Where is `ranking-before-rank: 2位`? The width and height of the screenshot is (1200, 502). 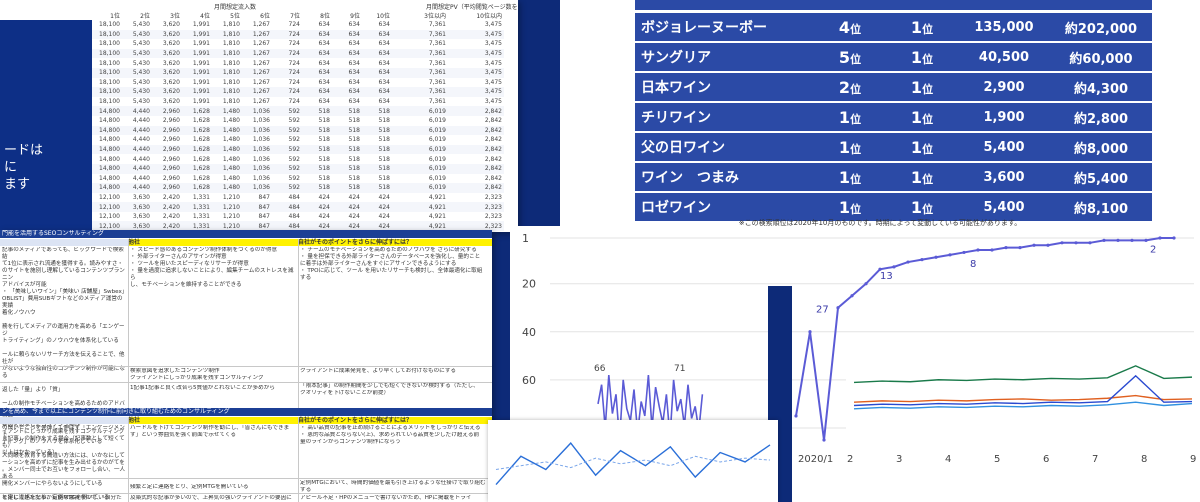
ranking-before-rank: 2位 is located at coordinates (850, 88).